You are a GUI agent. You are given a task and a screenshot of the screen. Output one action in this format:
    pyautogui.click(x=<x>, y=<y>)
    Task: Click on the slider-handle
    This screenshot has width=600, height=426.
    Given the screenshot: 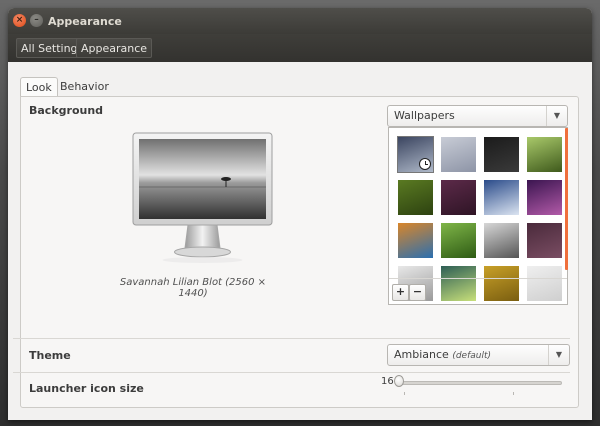 What is the action you would take?
    pyautogui.click(x=399, y=381)
    